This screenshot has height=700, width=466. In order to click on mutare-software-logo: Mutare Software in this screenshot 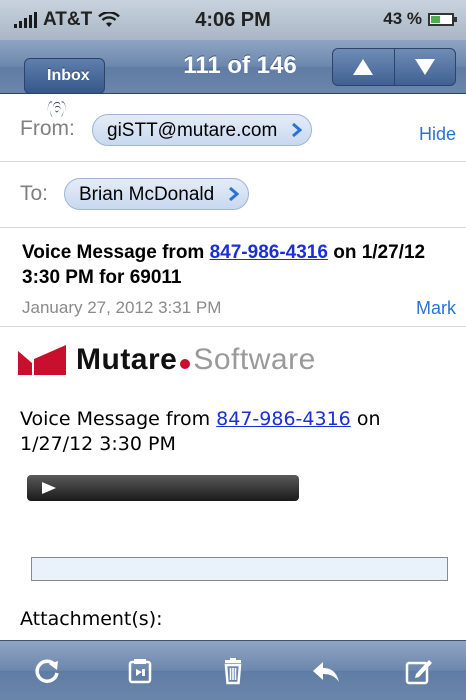, I will do `click(167, 360)`.